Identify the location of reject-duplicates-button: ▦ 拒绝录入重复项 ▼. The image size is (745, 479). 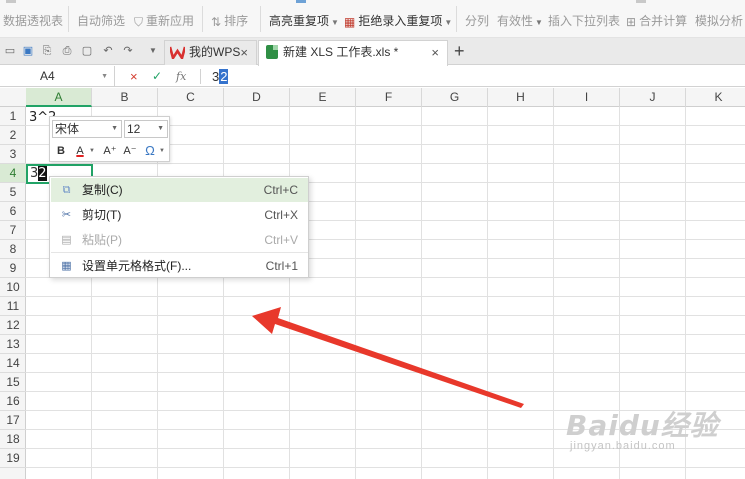
(398, 21).